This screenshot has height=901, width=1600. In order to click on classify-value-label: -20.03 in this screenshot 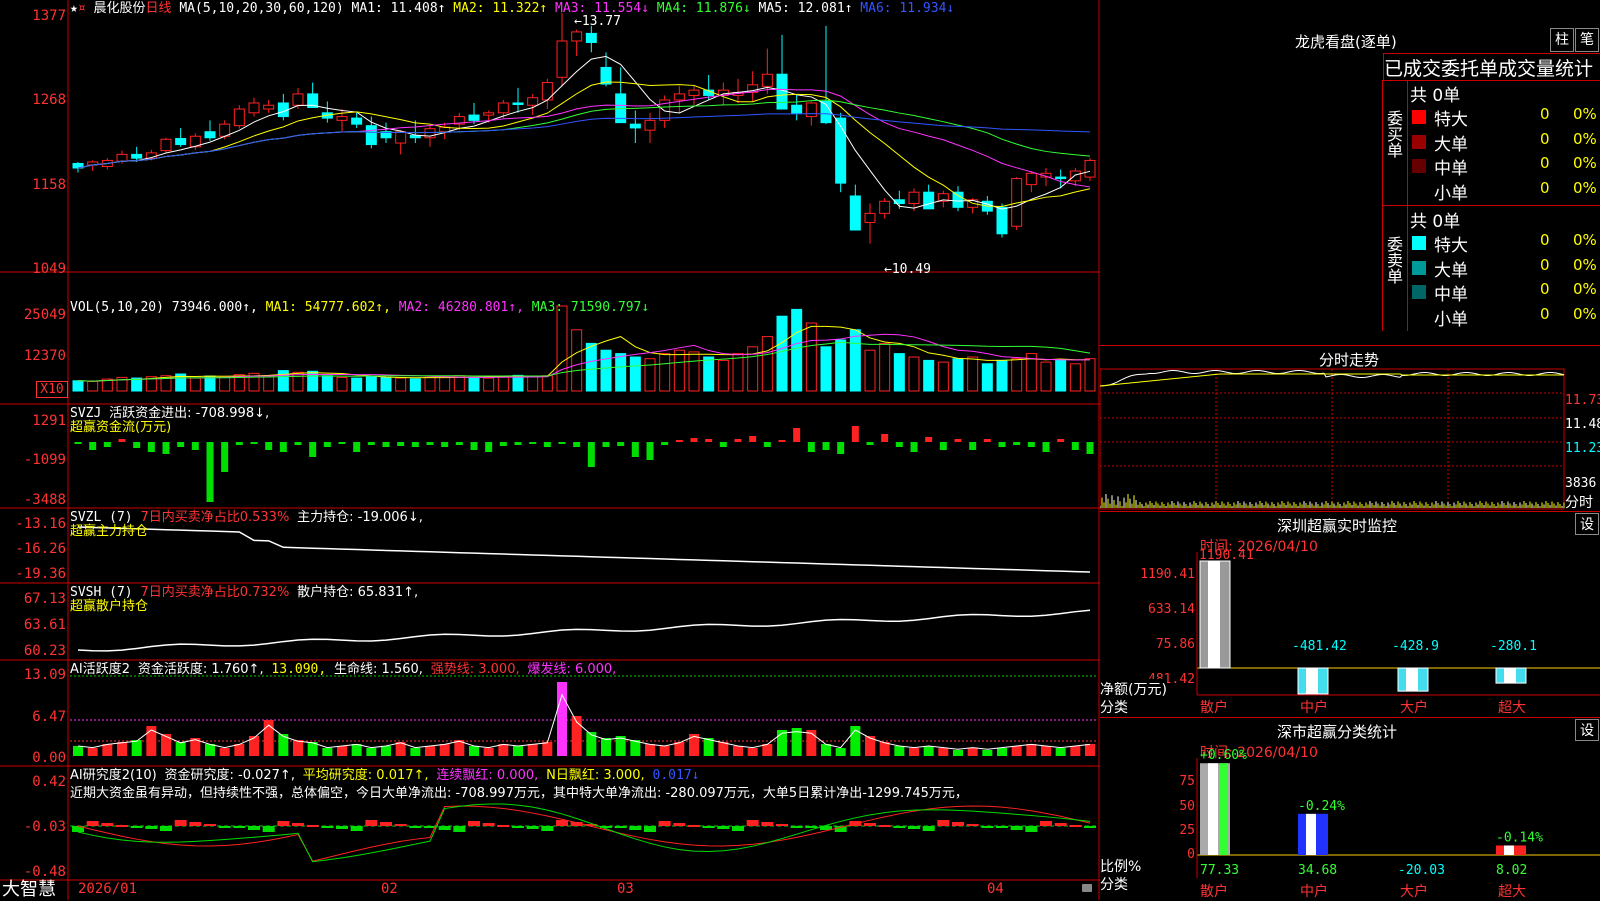, I will do `click(1421, 870)`.